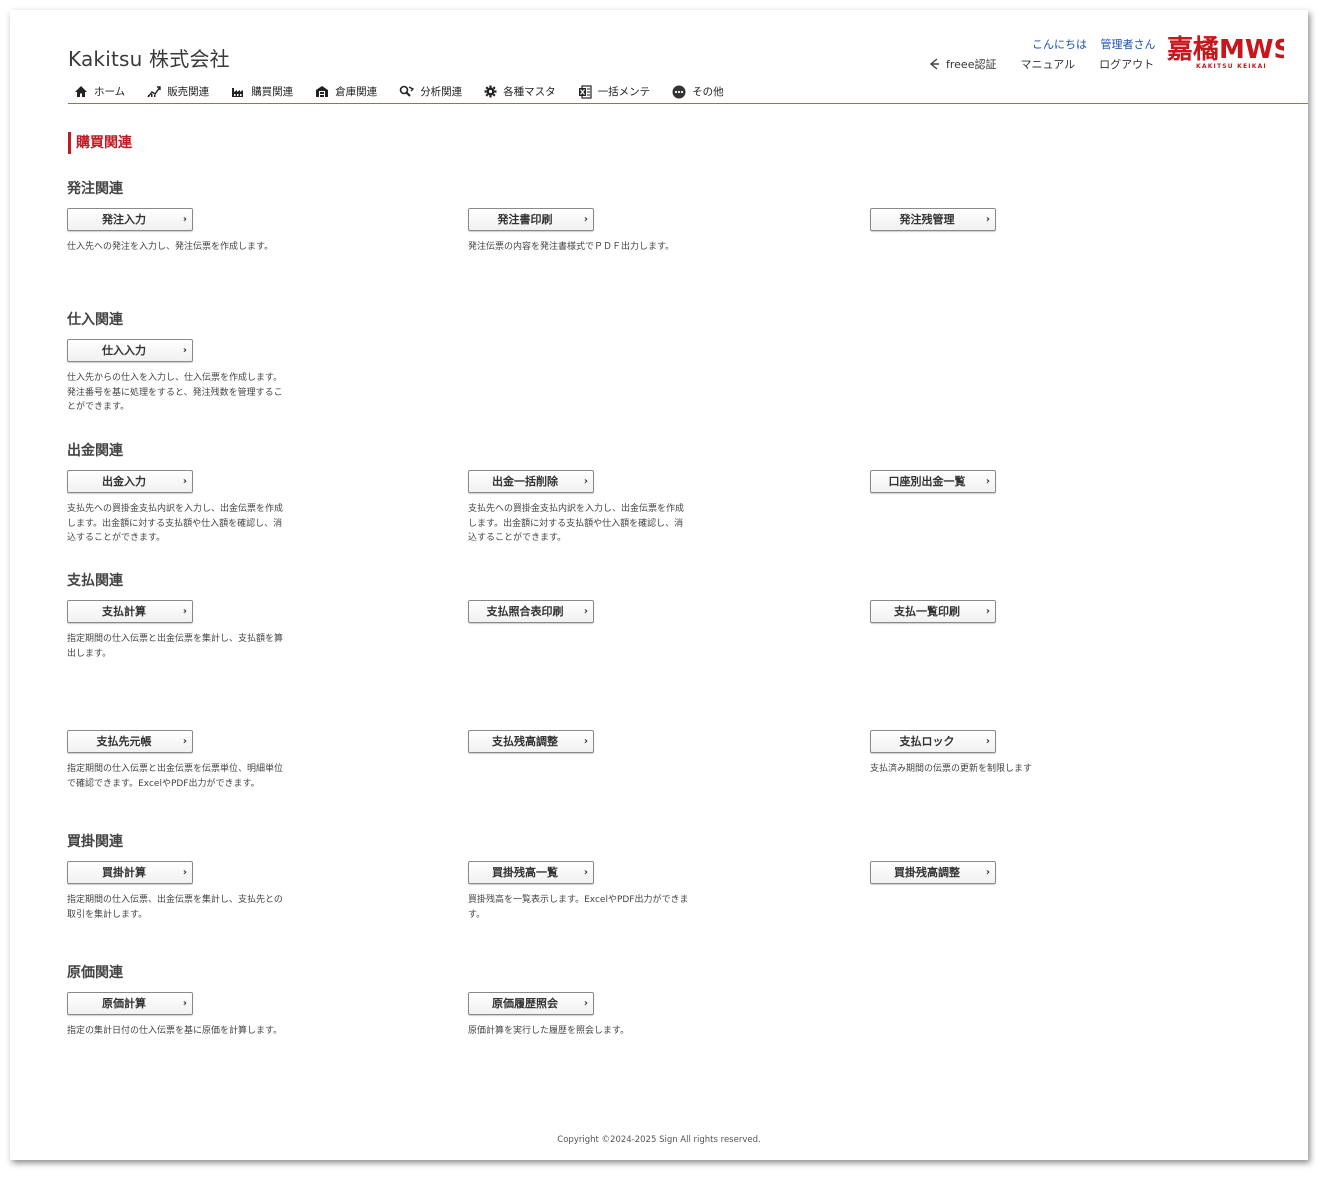  Describe the element at coordinates (525, 741) in the screenshot. I see `button-label: 支払残高調整` at that location.